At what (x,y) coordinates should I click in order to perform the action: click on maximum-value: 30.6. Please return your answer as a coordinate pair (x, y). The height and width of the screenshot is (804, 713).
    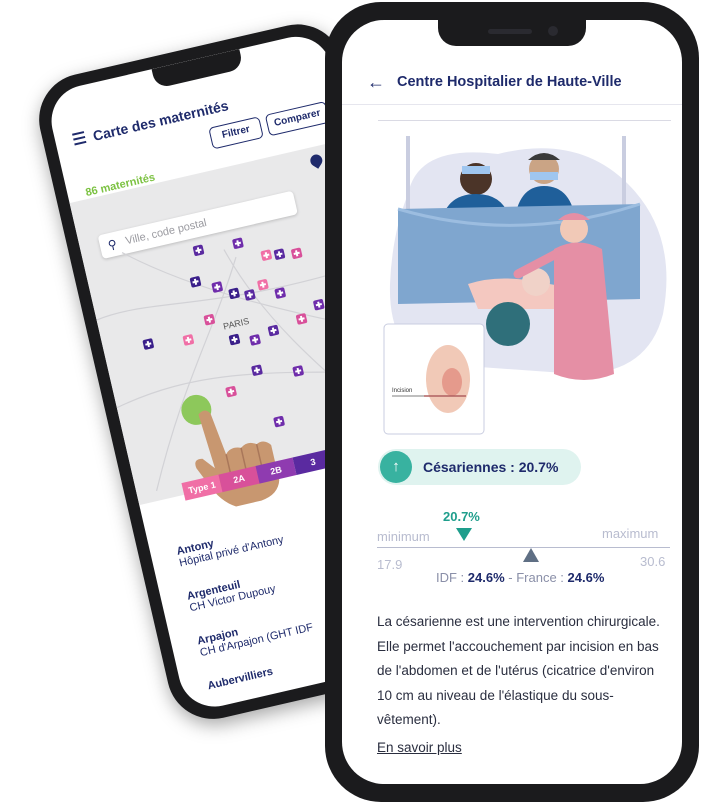
    Looking at the image, I should click on (653, 561).